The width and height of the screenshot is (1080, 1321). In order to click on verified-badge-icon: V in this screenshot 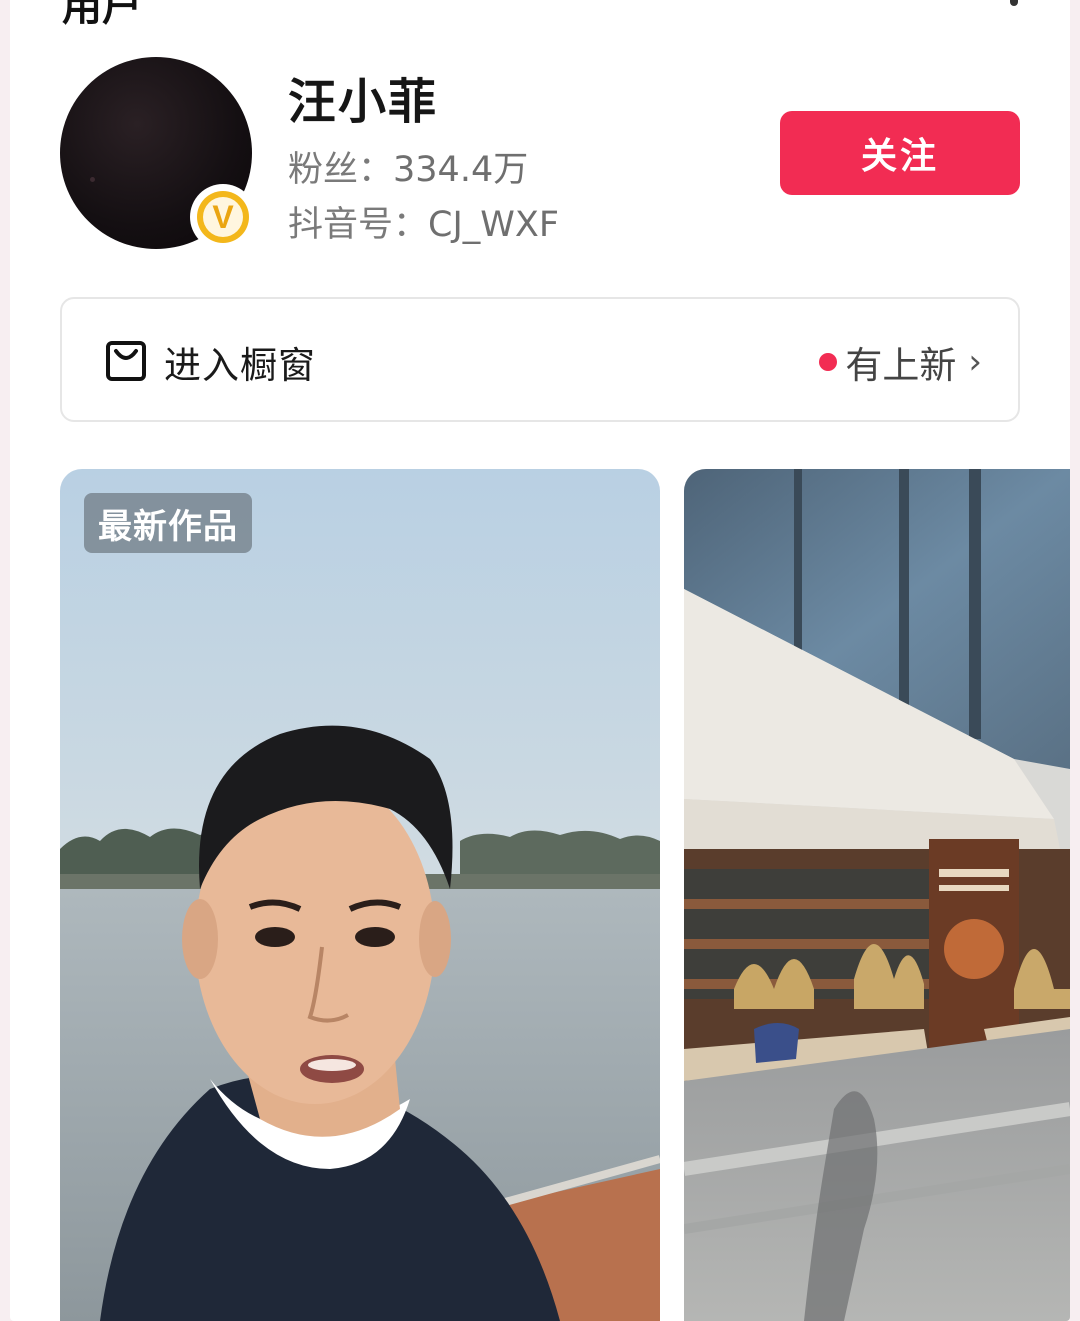, I will do `click(223, 217)`.